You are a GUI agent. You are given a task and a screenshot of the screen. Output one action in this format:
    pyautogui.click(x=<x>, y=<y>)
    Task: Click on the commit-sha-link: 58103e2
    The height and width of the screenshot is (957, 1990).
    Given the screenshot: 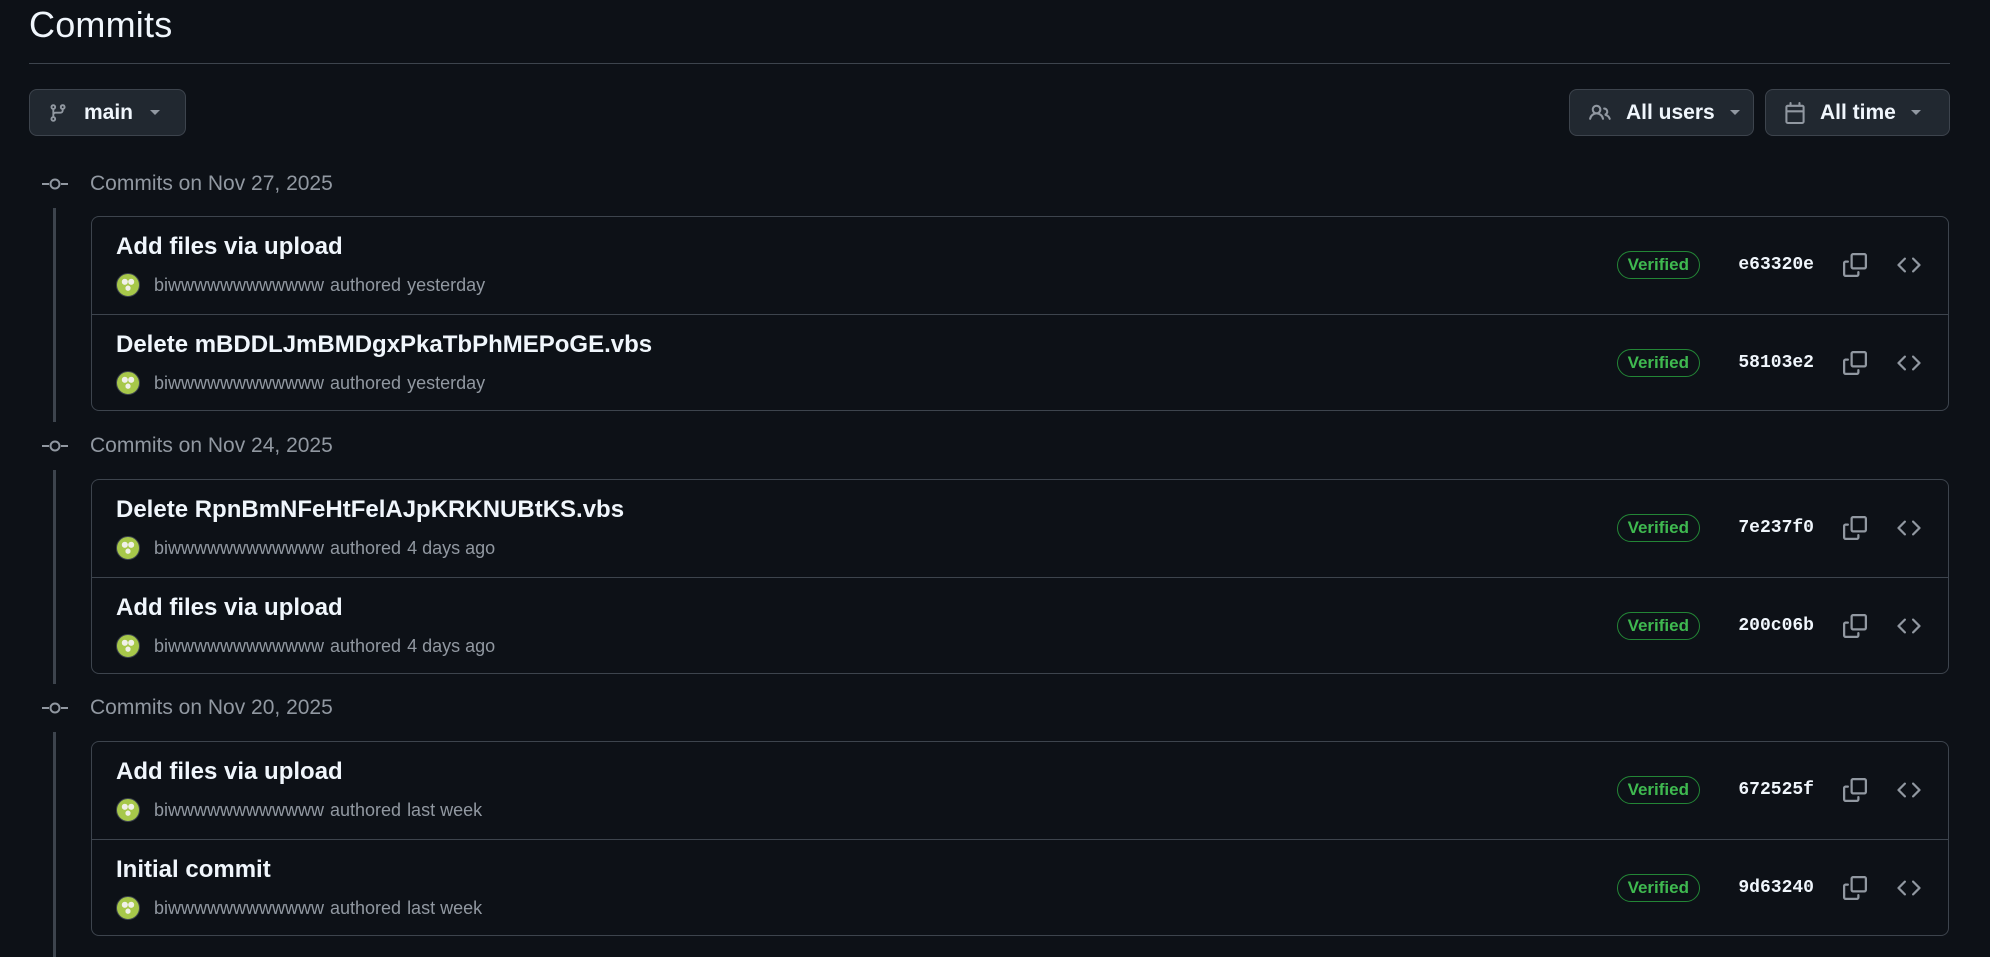 What is the action you would take?
    pyautogui.click(x=1774, y=363)
    